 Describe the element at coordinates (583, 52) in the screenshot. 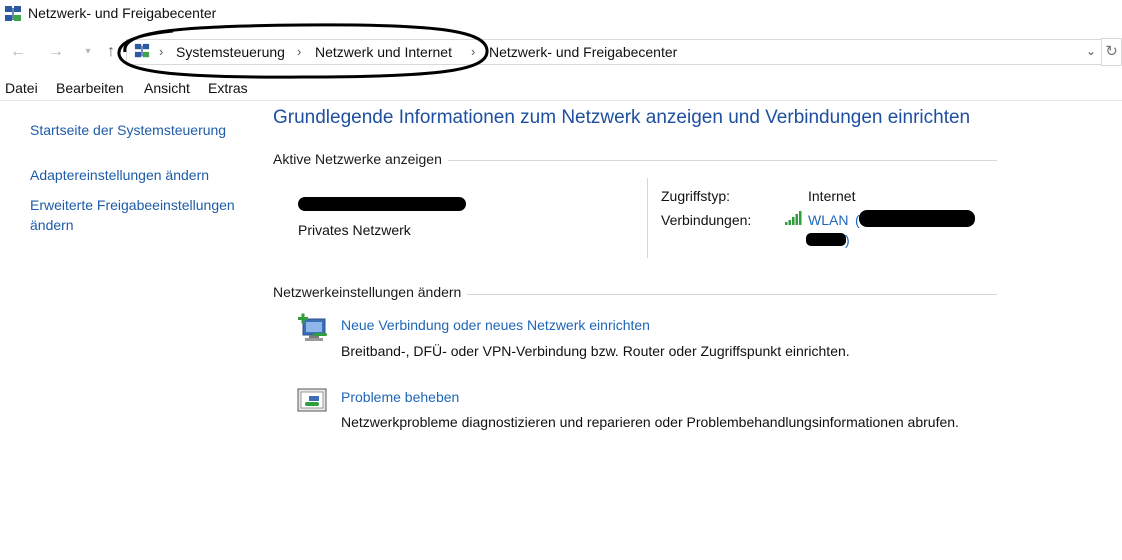

I see `breadcrumb-item-freigabecenter: Netzwerk- und Freigabecenter` at that location.